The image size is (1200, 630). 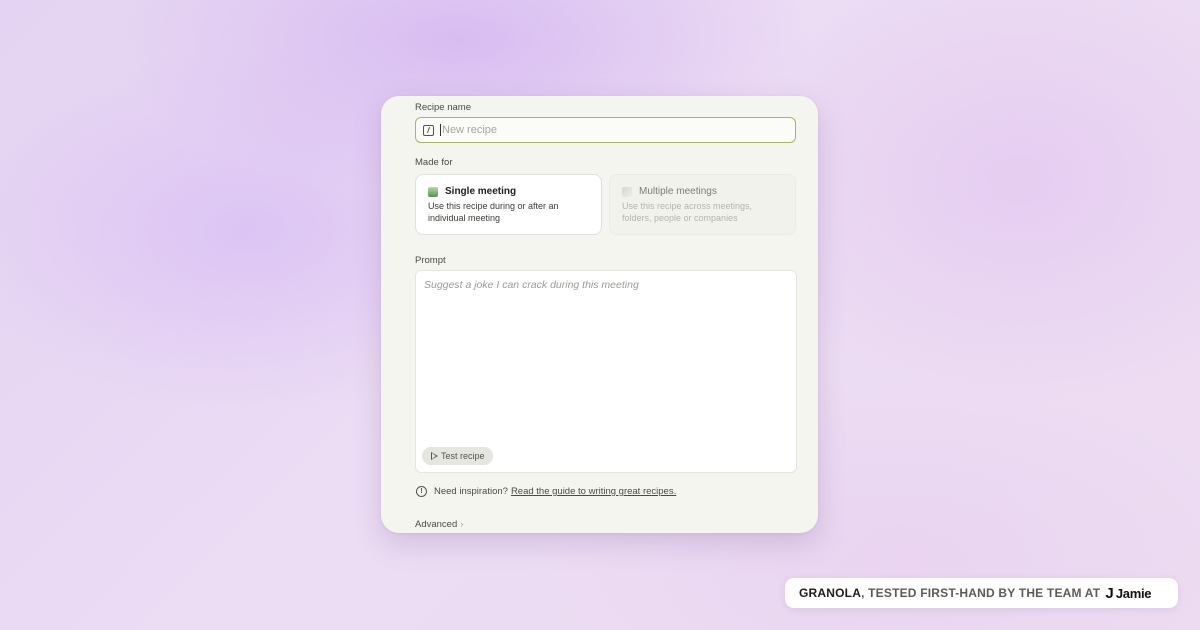 I want to click on recipe-name-label: Recipe name, so click(x=443, y=107).